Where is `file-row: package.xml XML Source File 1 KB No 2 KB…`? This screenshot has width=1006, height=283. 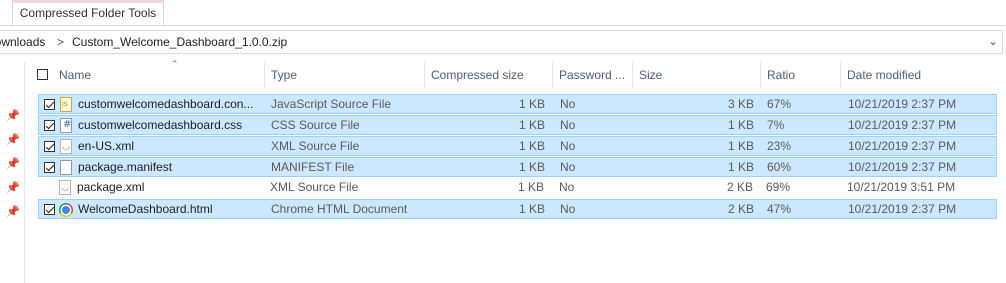
file-row: package.xml XML Source File 1 KB No 2 KB… is located at coordinates (517, 188).